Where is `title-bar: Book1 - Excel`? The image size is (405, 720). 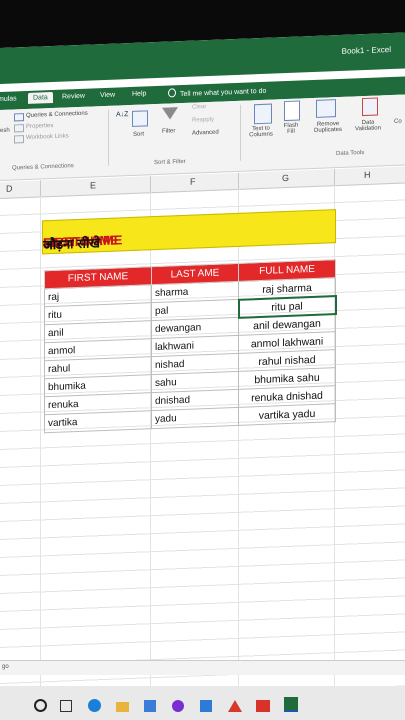 title-bar: Book1 - Excel is located at coordinates (202, 58).